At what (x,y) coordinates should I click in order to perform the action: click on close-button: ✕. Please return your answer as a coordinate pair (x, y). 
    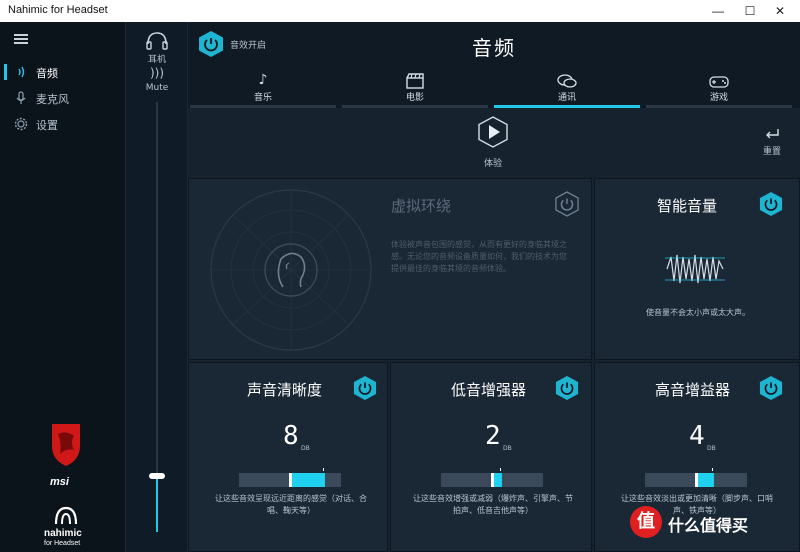
    Looking at the image, I should click on (780, 11).